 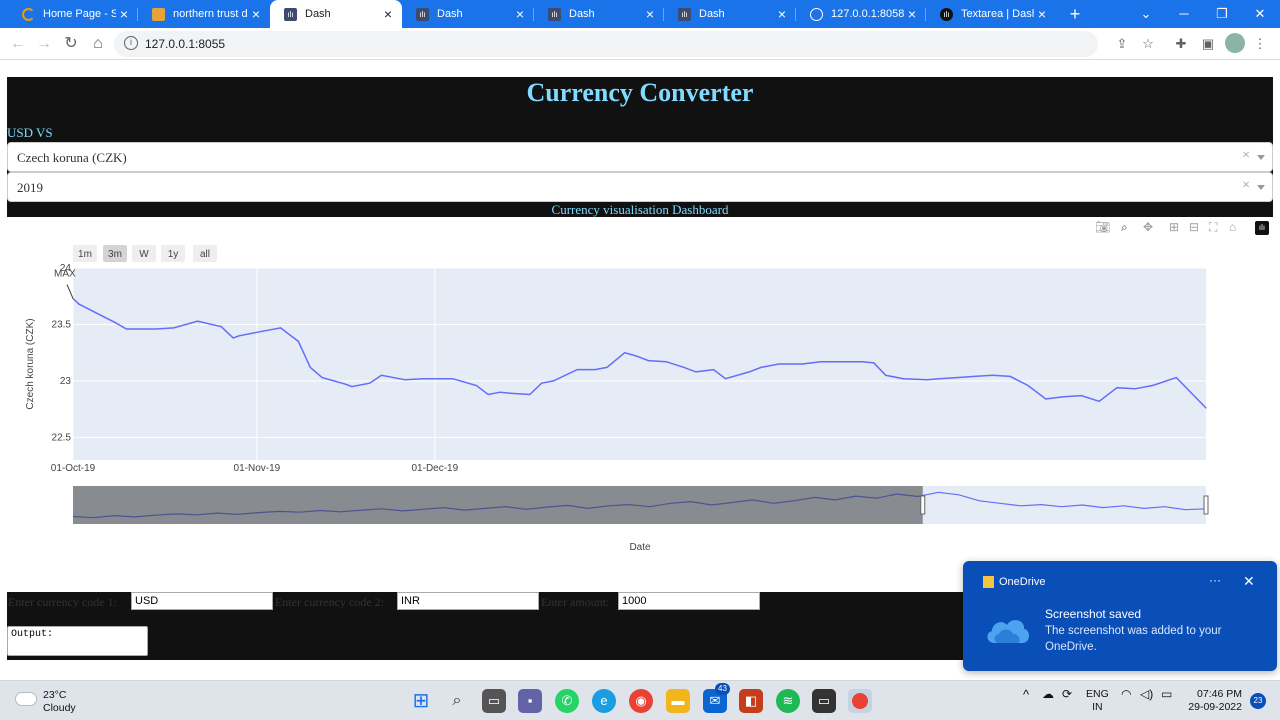 What do you see at coordinates (98, 44) in the screenshot?
I see `home-icon: ⌂` at bounding box center [98, 44].